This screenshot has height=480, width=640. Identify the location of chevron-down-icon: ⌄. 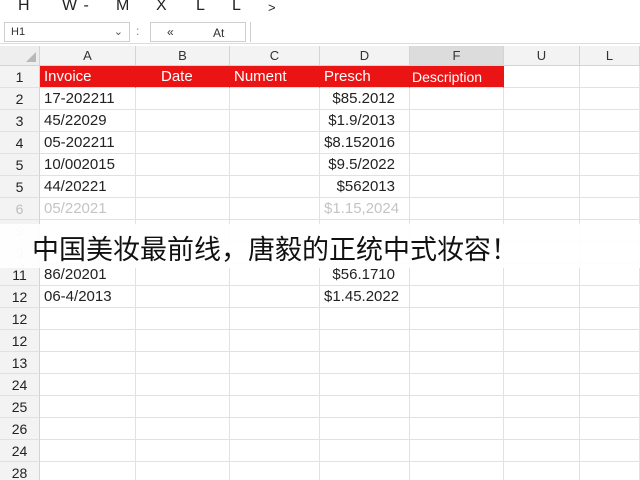
(118, 31).